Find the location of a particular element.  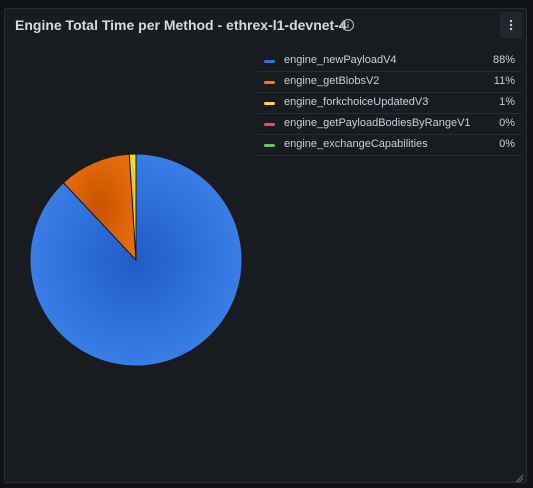

legend-label: engine_forkchoiceUpdatedV3 is located at coordinates (356, 102).